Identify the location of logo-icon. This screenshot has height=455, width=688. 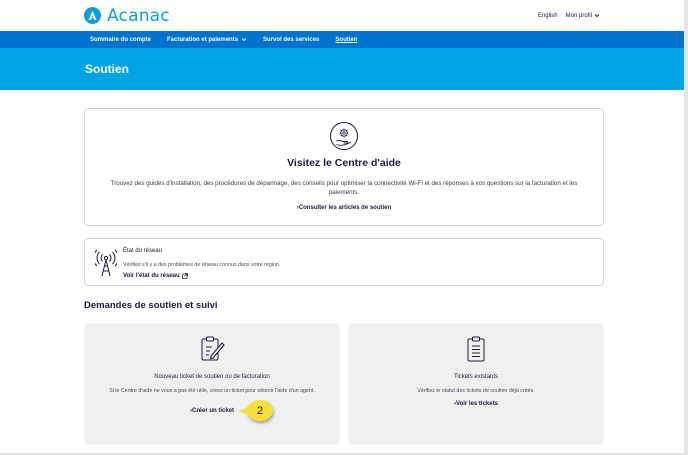
(92, 15).